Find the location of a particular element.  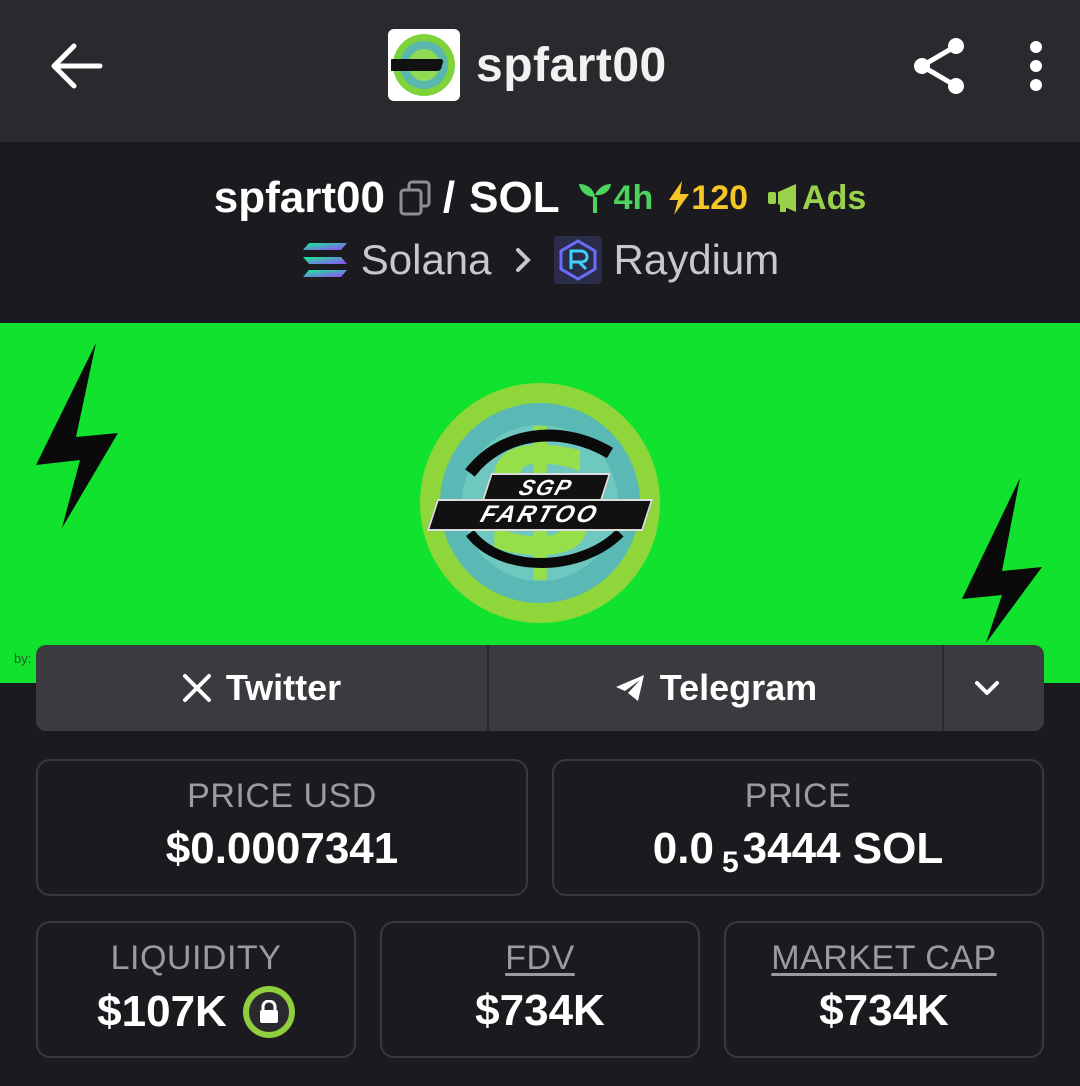

logo-text-top: SGP is located at coordinates (546, 487).